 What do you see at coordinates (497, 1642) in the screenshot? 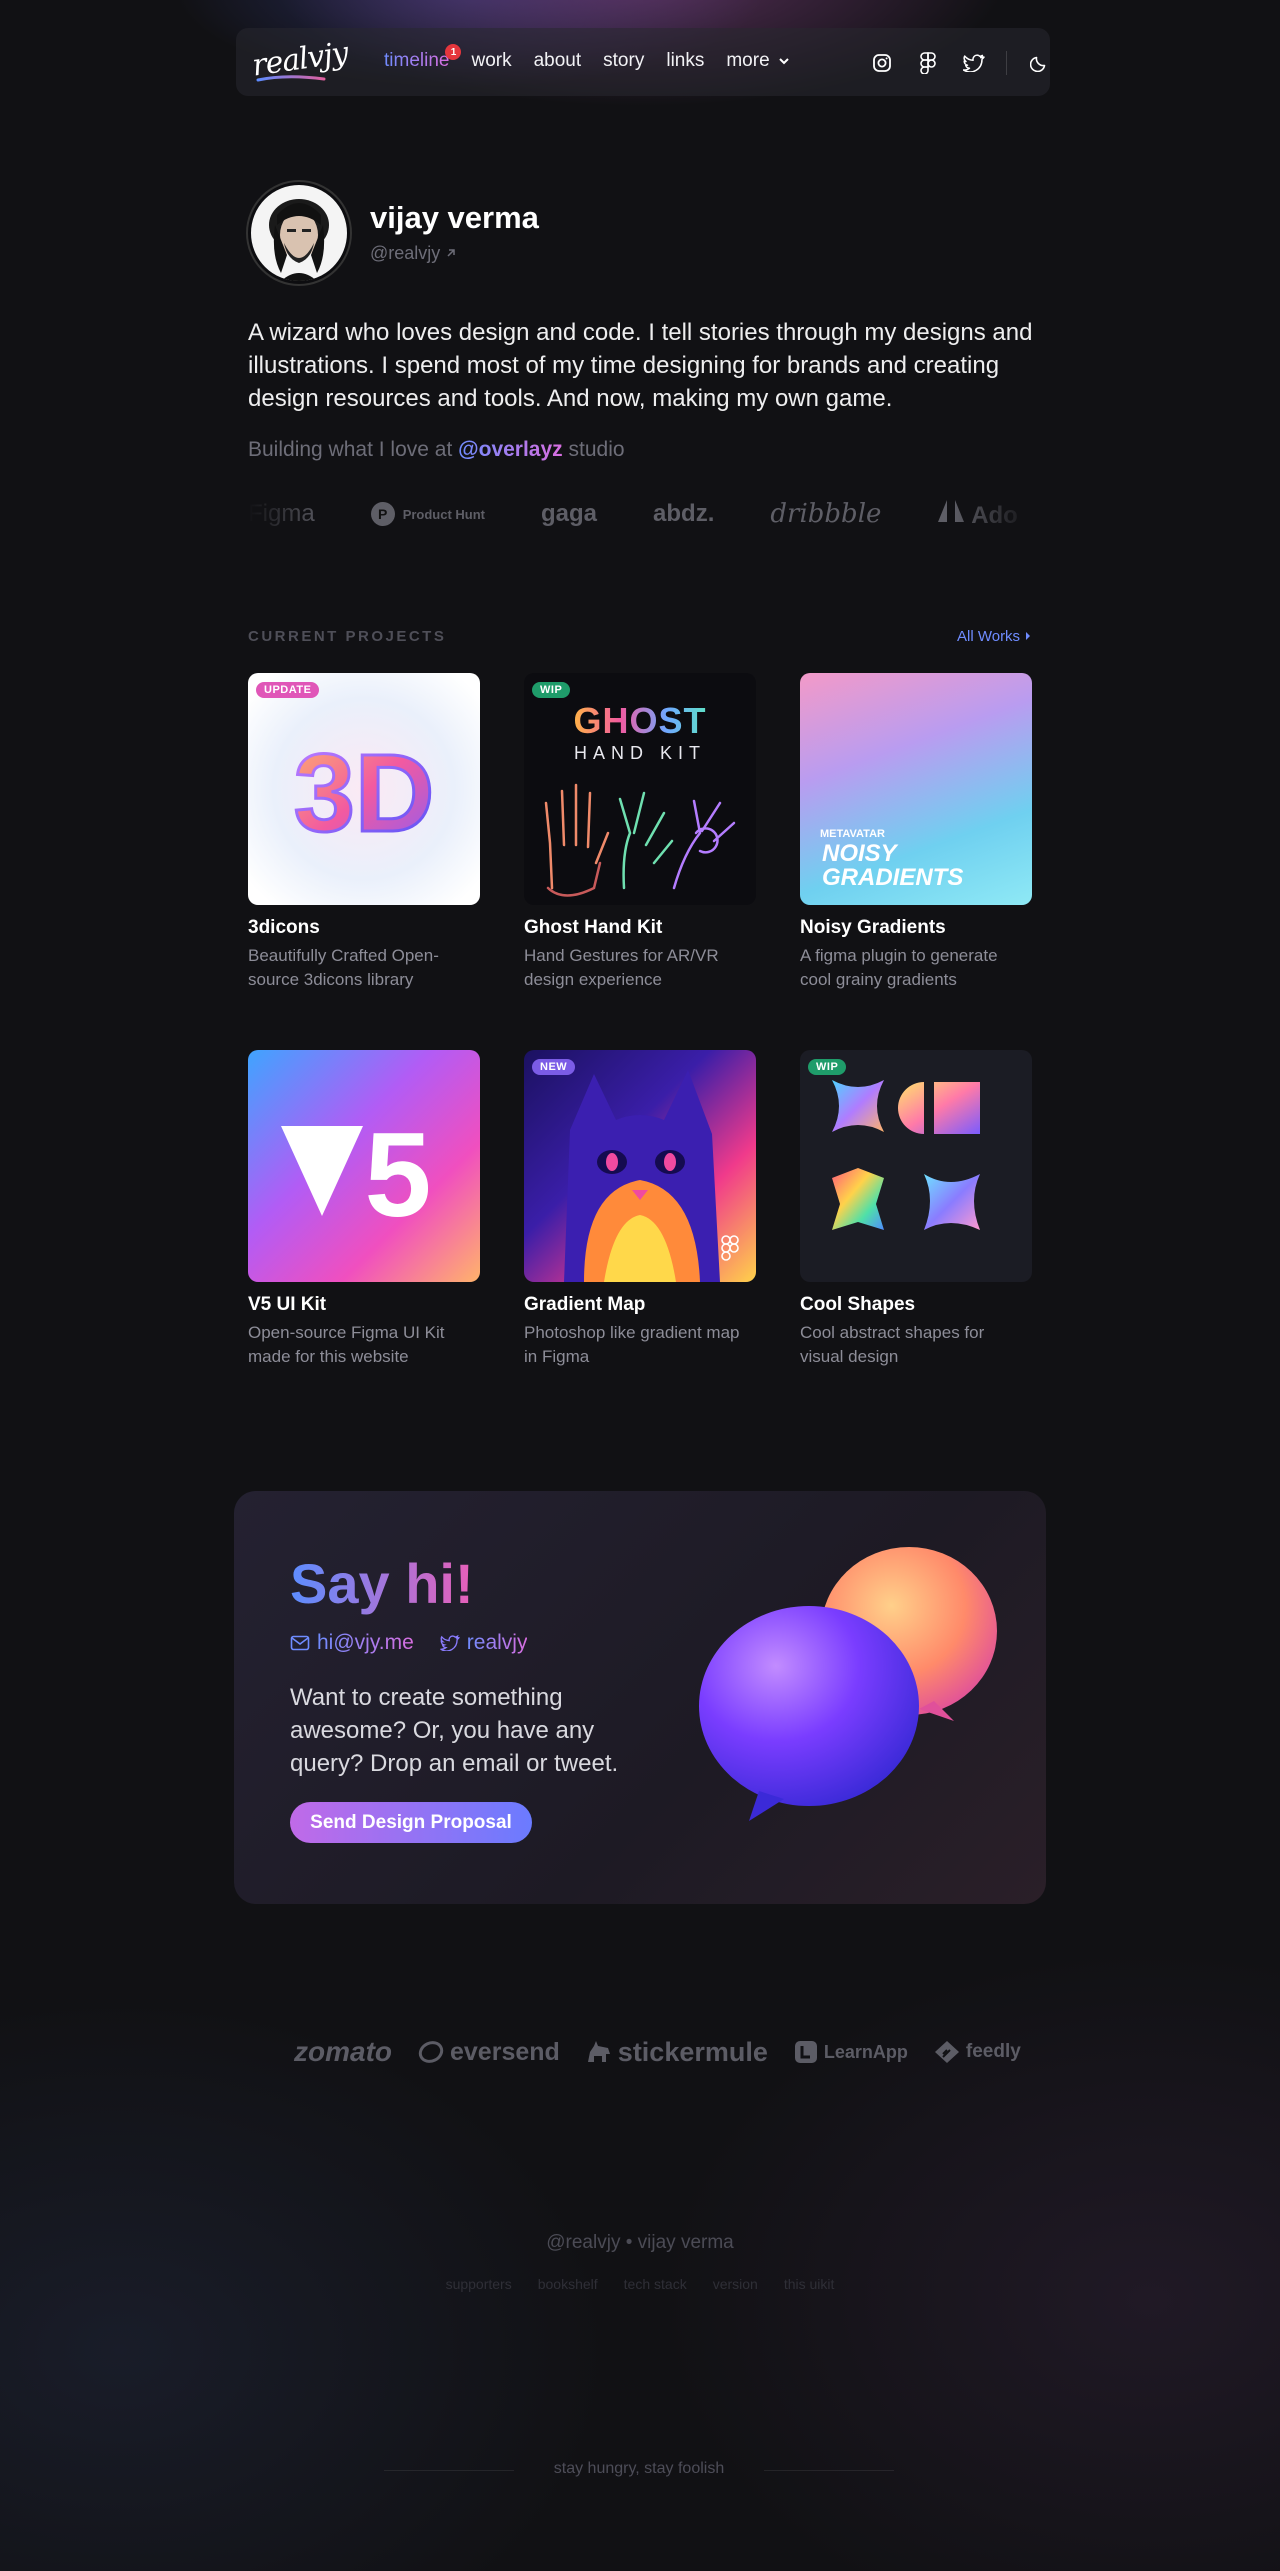
I see `twitter-label: realvjy` at bounding box center [497, 1642].